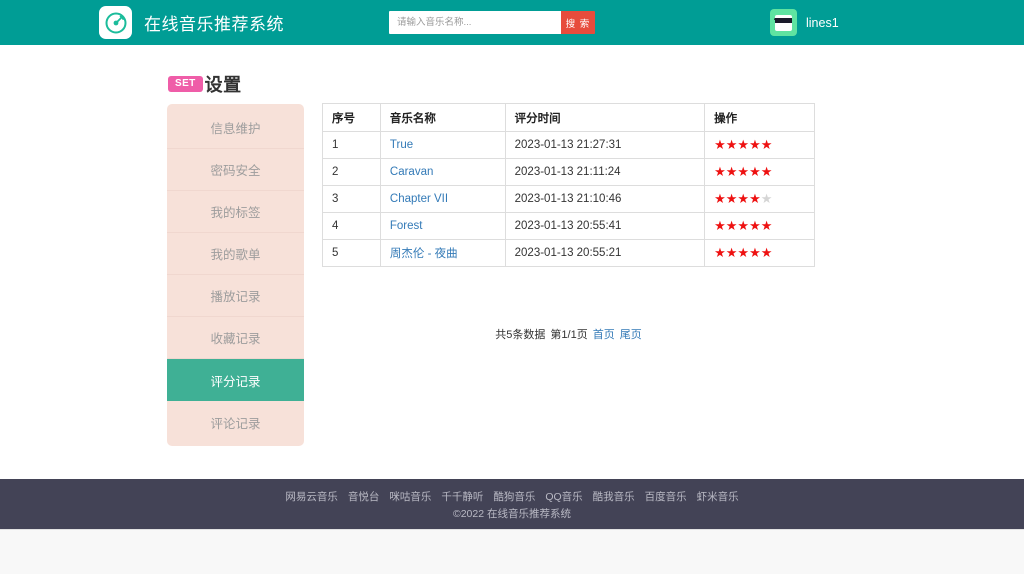 Image resolution: width=1024 pixels, height=574 pixels. What do you see at coordinates (718, 497) in the screenshot?
I see `footer-link: 虾米音乐` at bounding box center [718, 497].